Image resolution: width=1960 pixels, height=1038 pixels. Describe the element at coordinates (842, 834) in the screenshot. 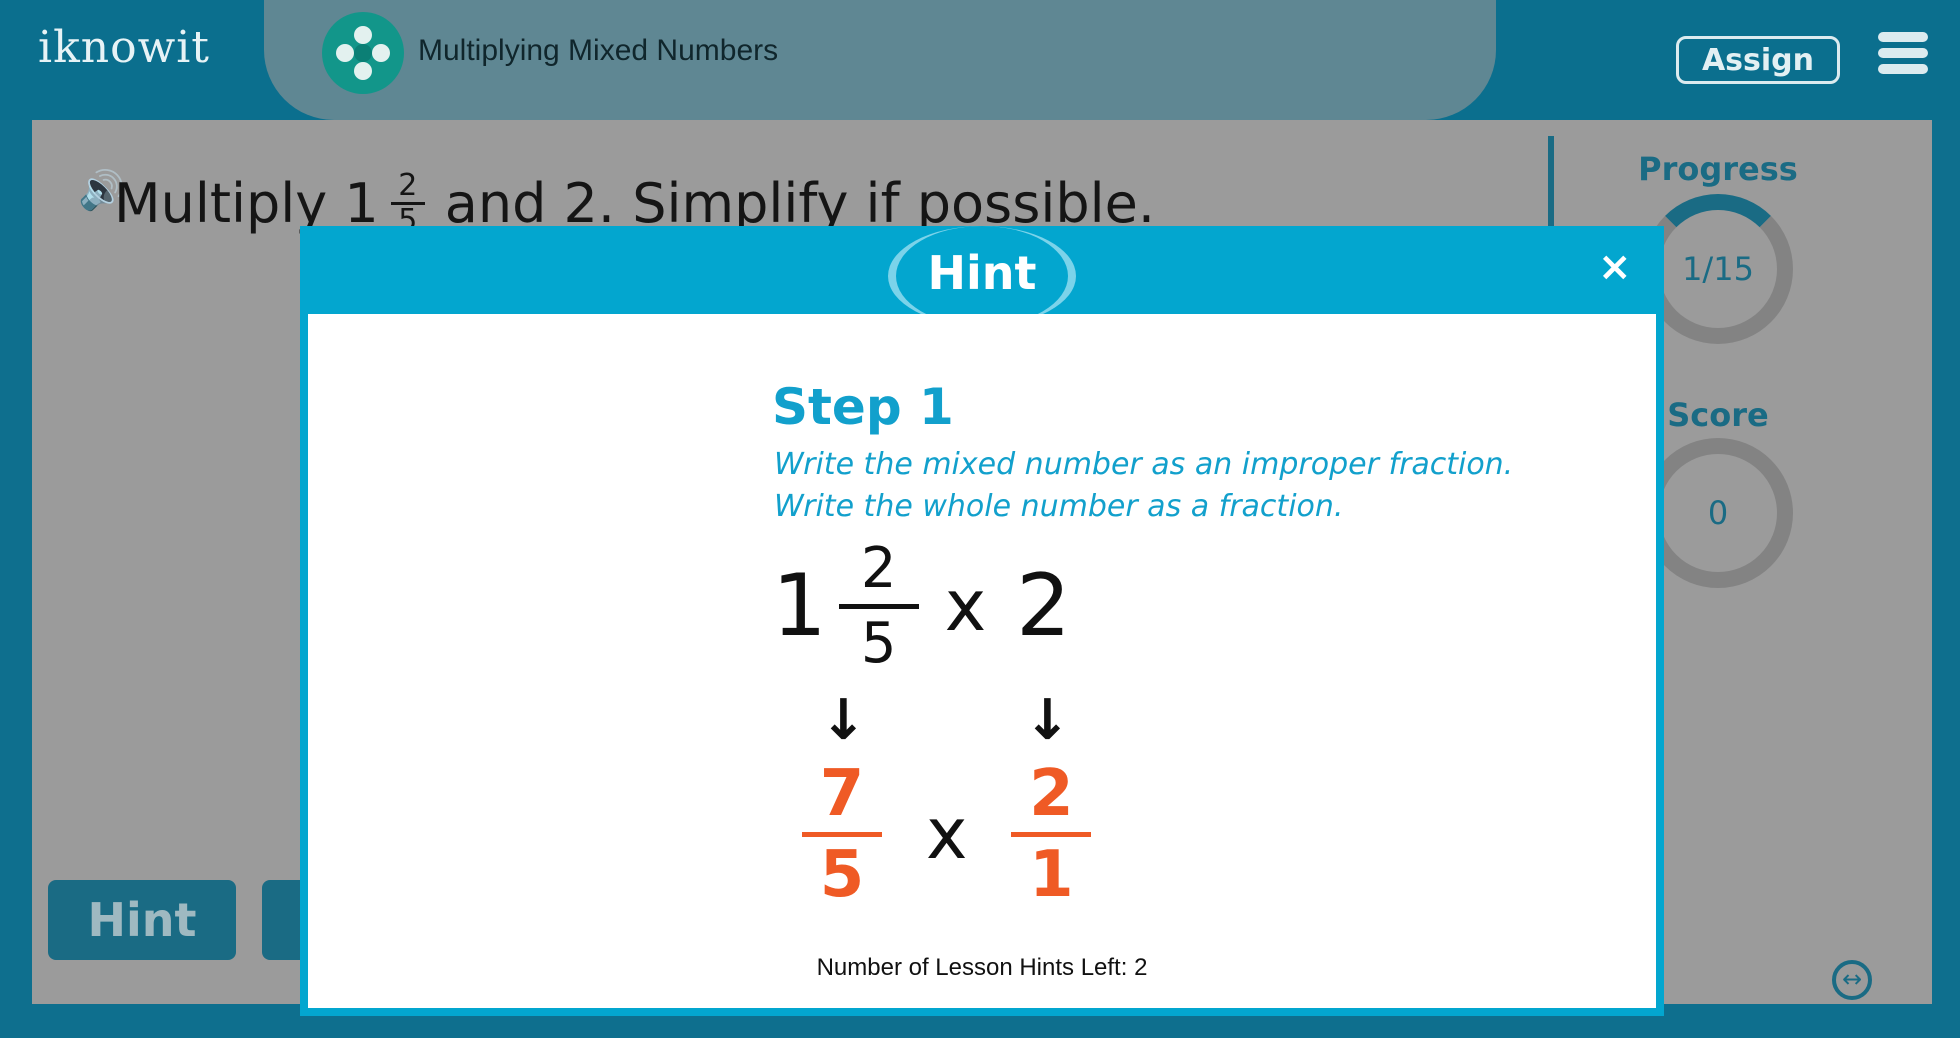

I see `improper-fraction: 7 5` at that location.